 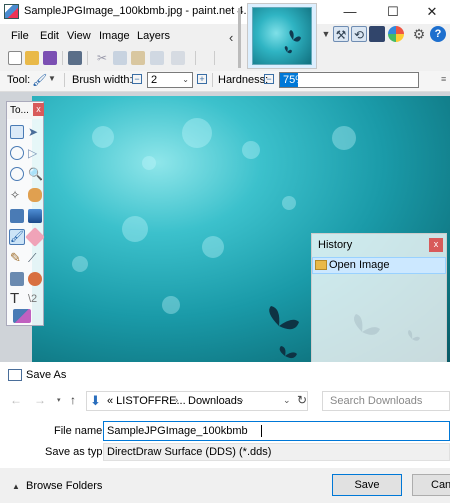 I want to click on save-button: Save, so click(x=367, y=485).